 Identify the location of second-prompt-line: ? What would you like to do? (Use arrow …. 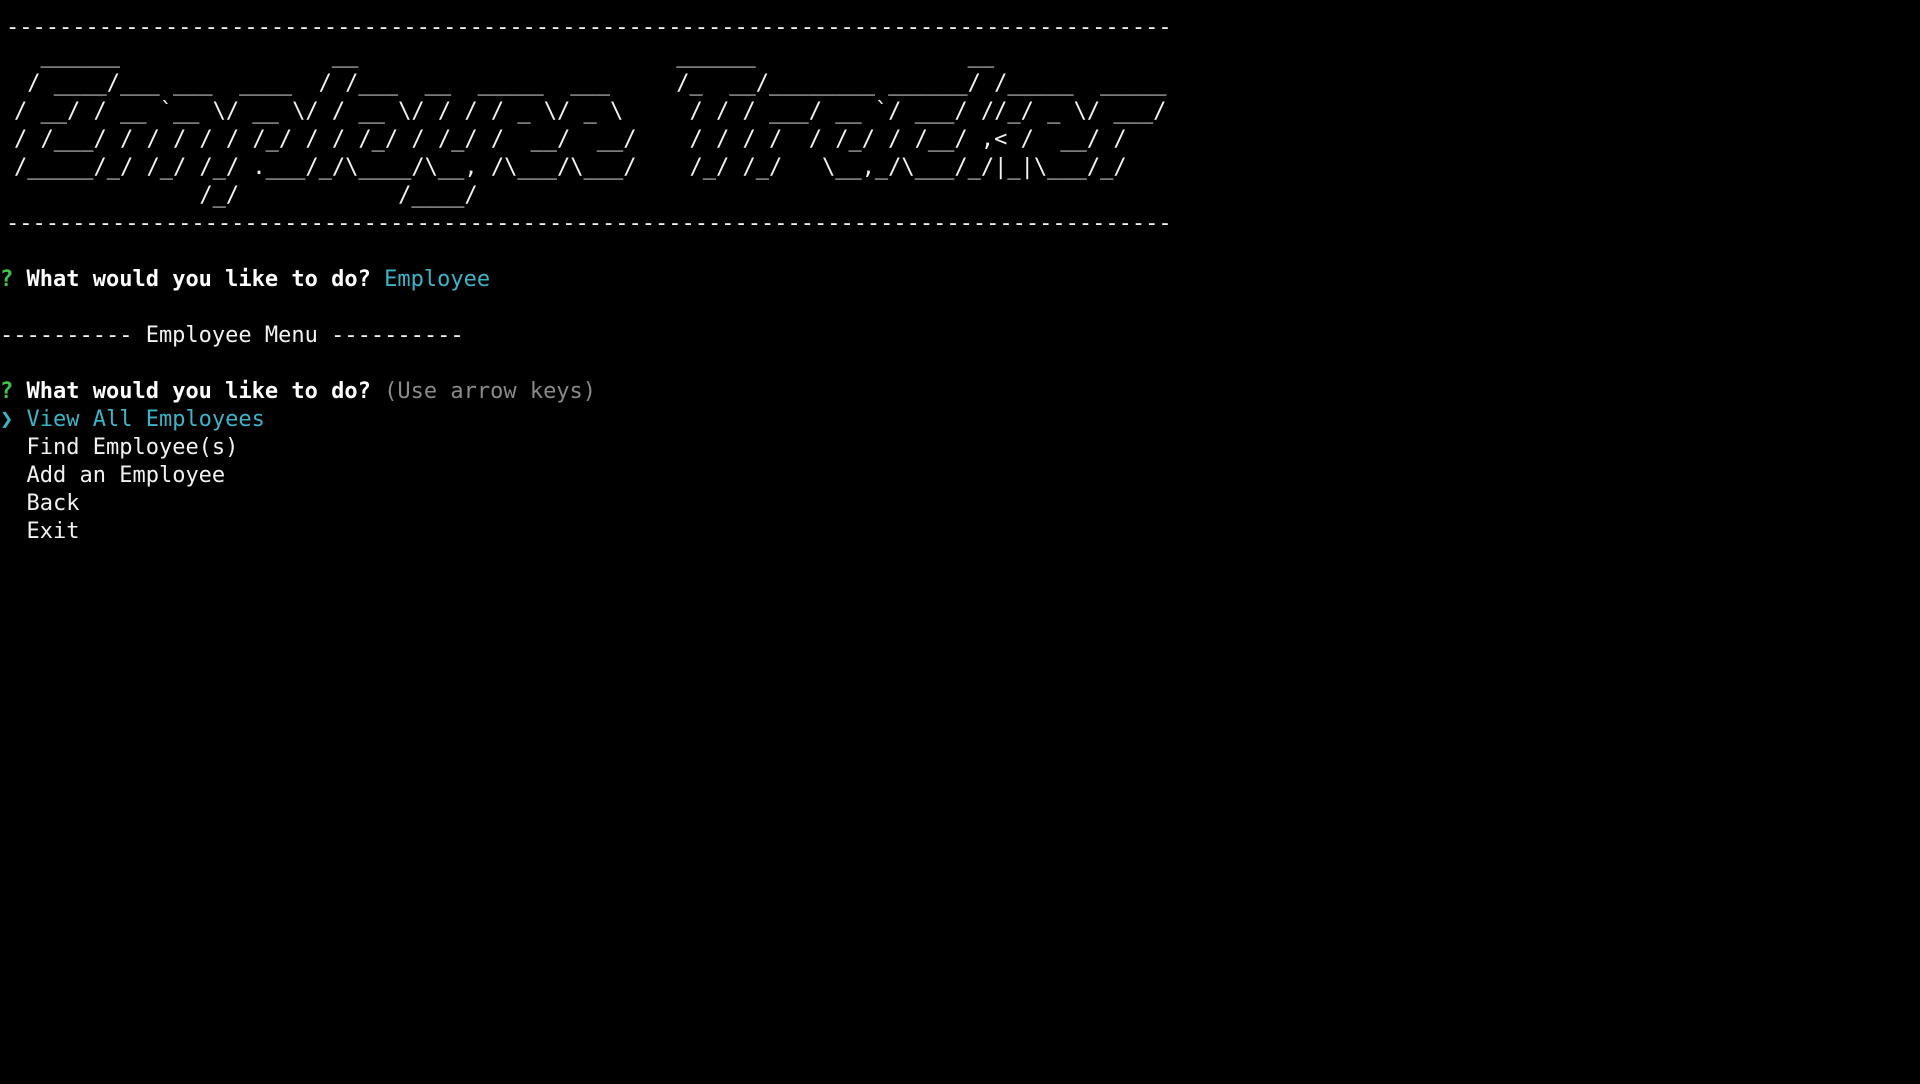
(298, 392).